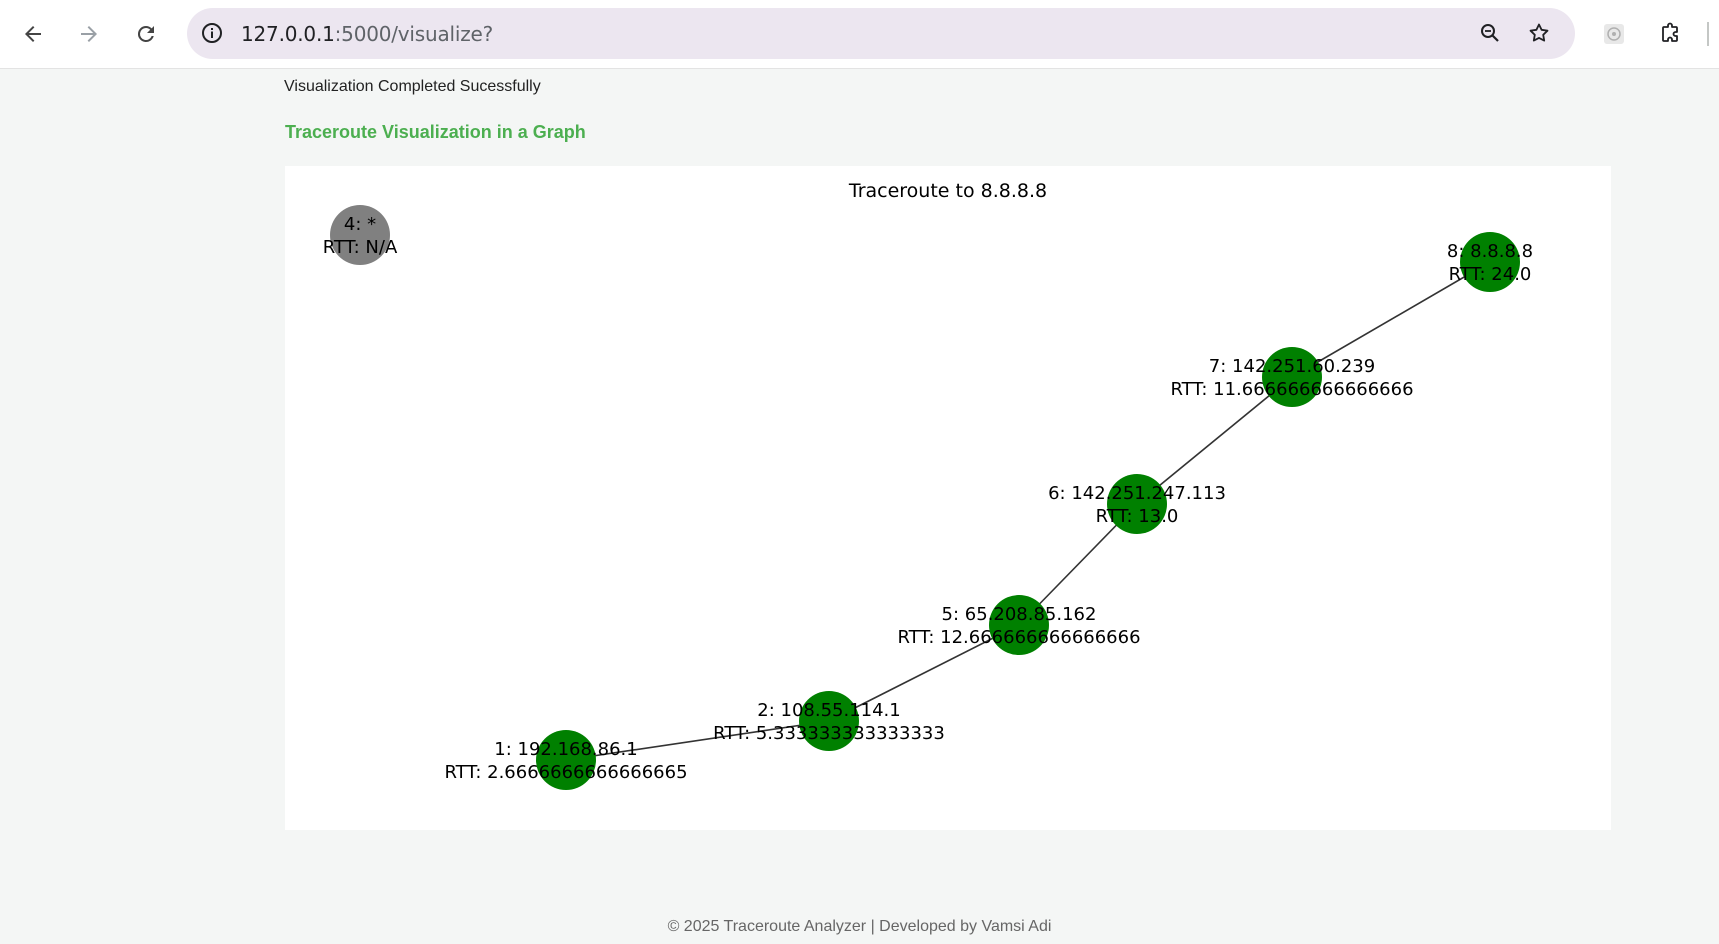  I want to click on node-hop-label: 7: 142.251.60.239, so click(1292, 366).